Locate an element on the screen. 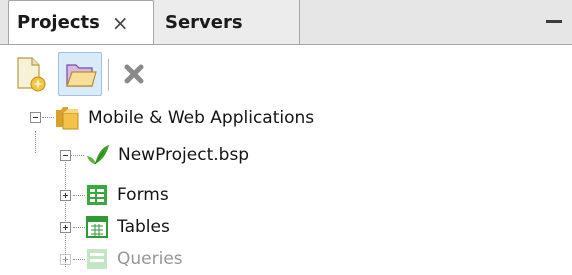  queries-icon is located at coordinates (97, 259).